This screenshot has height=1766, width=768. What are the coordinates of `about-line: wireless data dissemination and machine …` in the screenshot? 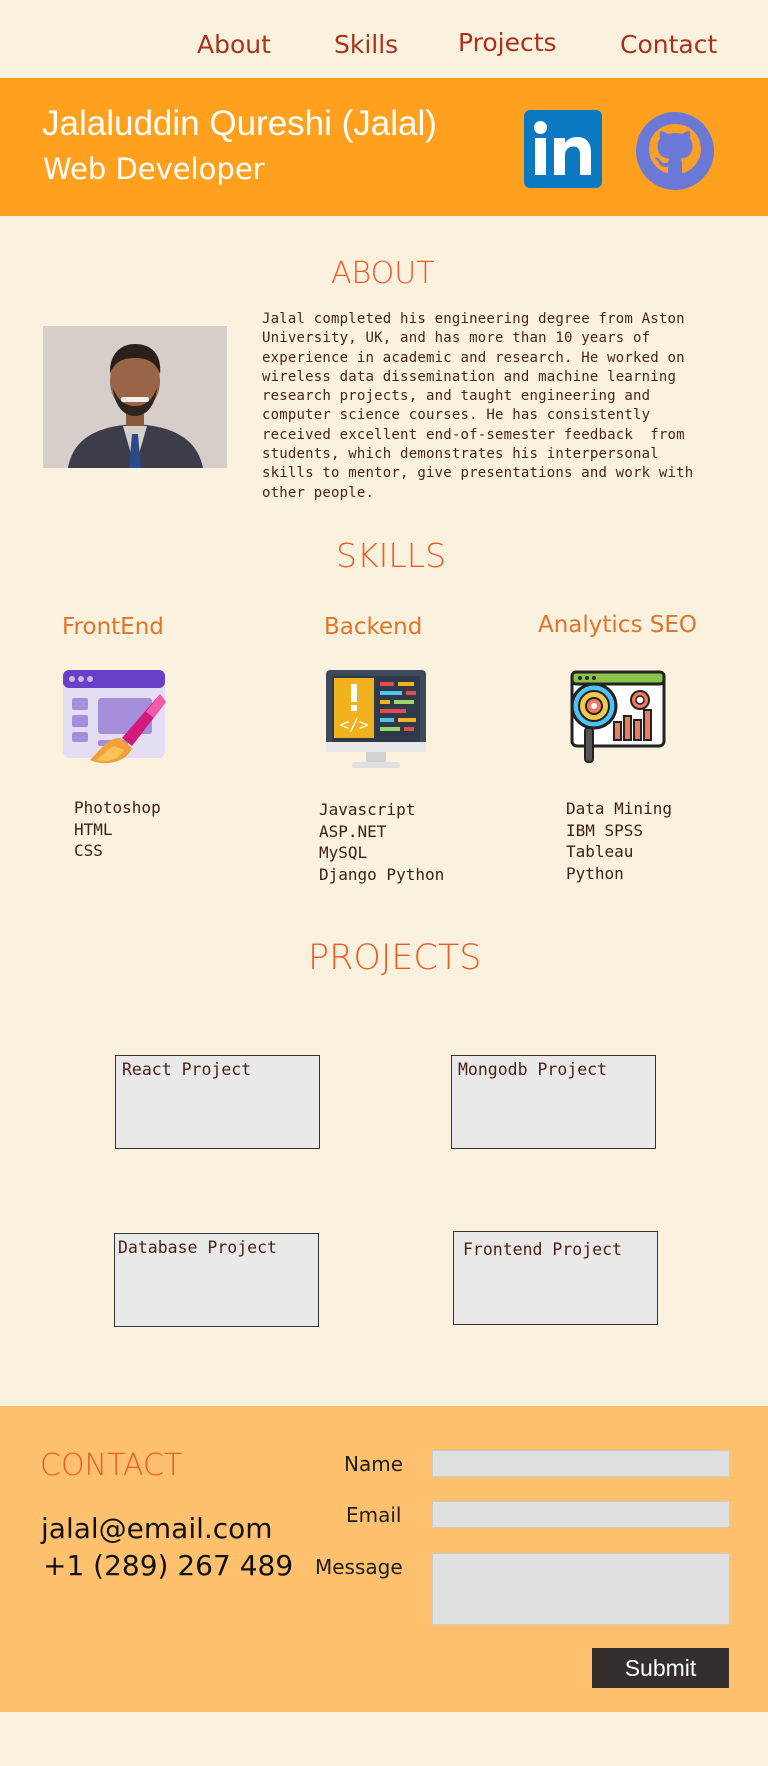 It's located at (469, 376).